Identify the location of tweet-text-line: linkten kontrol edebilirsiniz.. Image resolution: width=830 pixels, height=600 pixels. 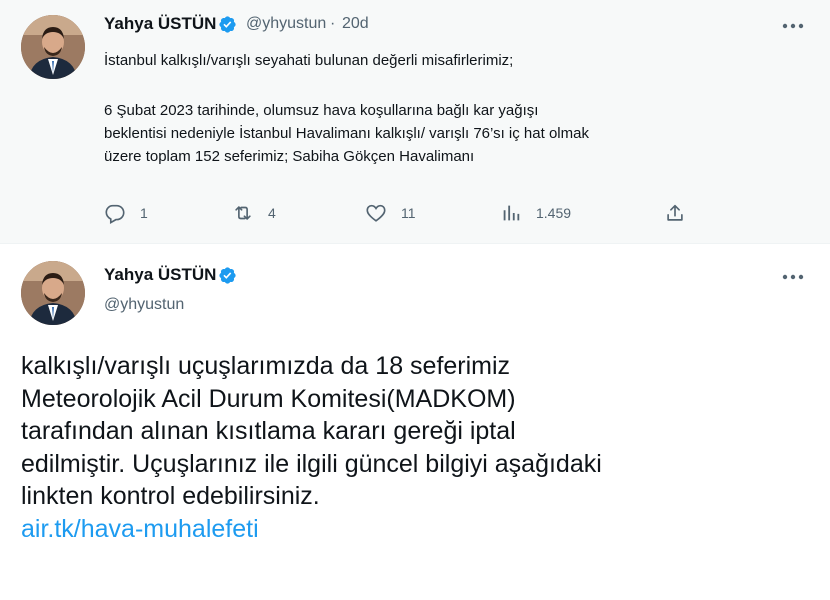
(170, 496).